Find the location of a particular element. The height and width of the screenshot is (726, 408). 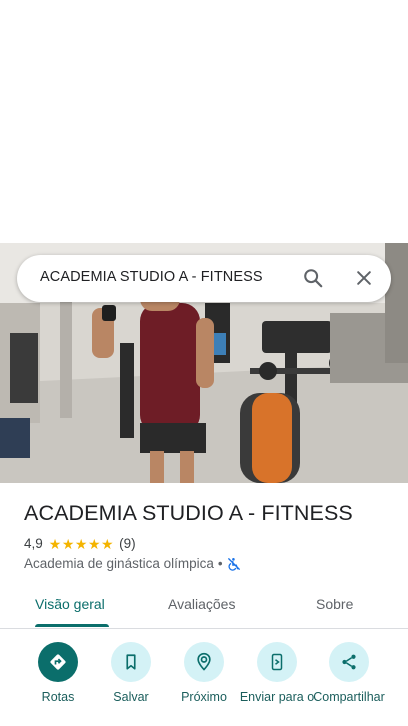

share-label: Compartilhar is located at coordinates (349, 697).